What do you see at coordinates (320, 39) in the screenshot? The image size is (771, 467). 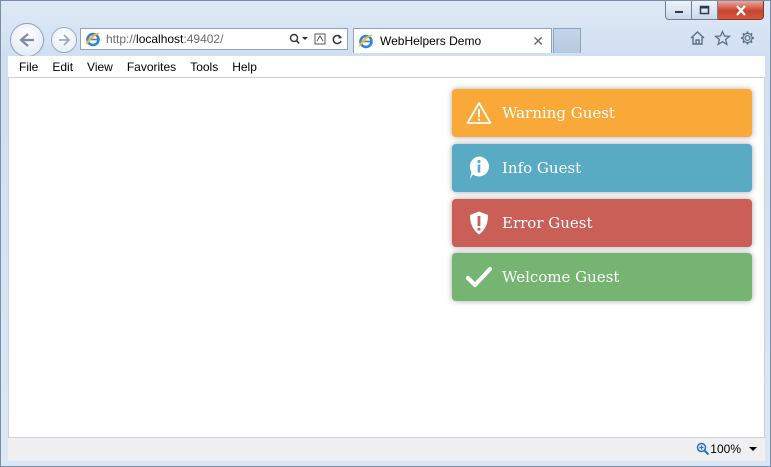 I see `compatibility-view-icon` at bounding box center [320, 39].